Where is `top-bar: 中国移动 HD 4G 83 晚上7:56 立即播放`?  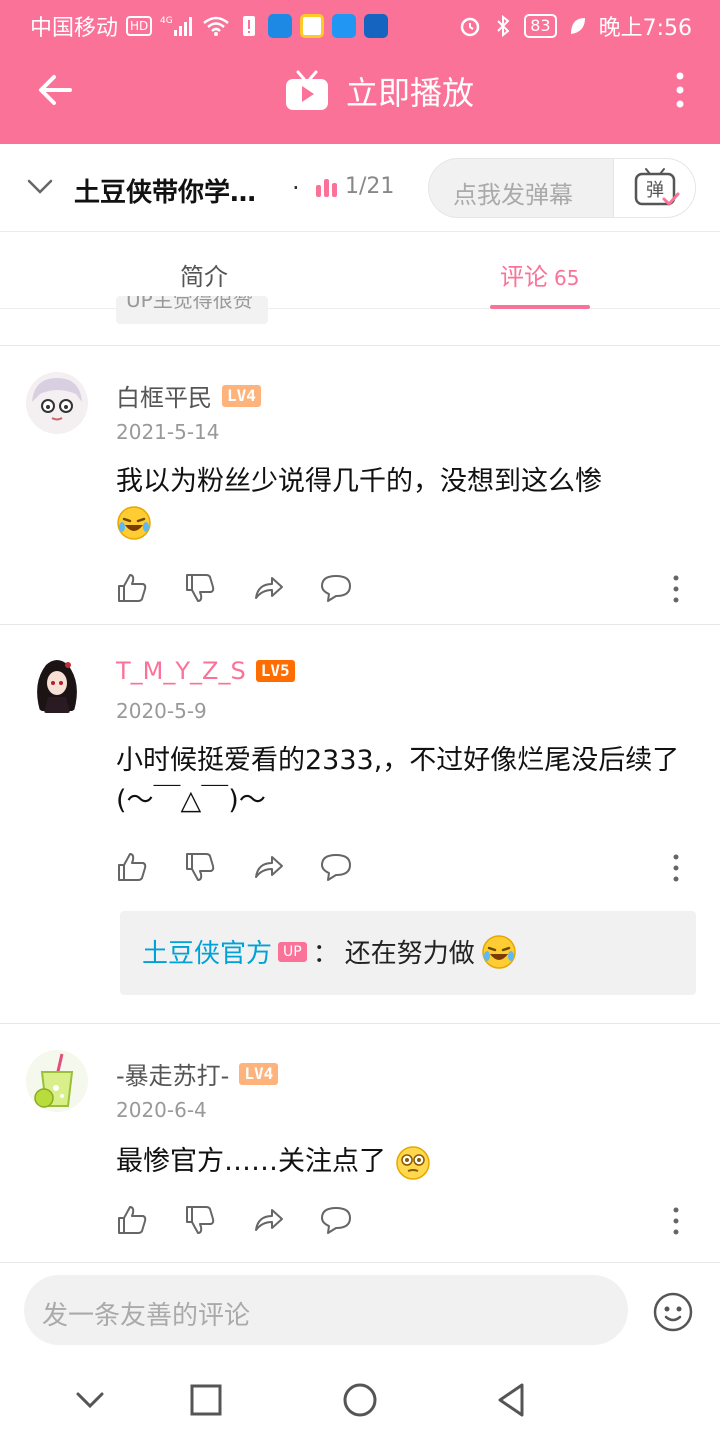 top-bar: 中国移动 HD 4G 83 晚上7:56 立即播放 is located at coordinates (360, 72).